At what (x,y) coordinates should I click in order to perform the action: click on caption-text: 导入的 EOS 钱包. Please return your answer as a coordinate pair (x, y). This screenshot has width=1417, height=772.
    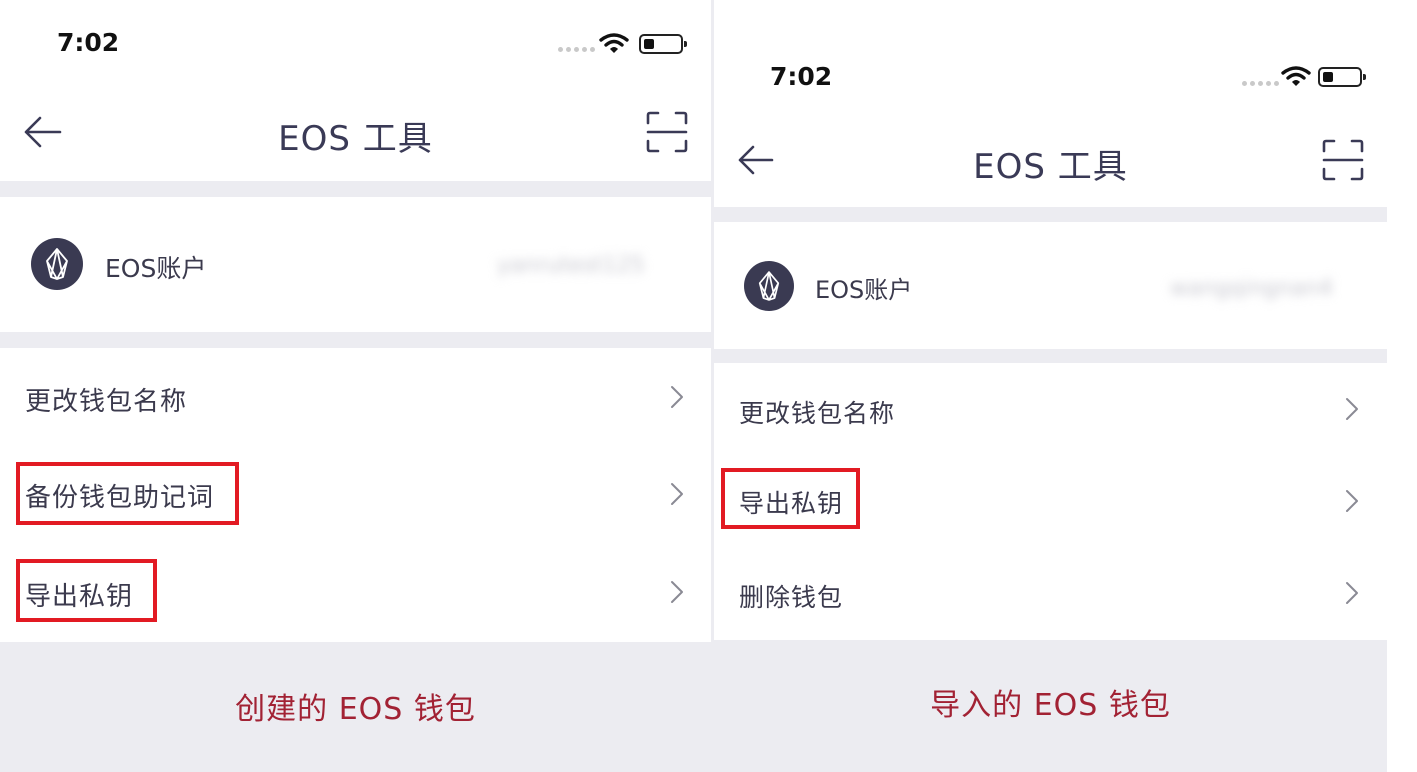
    Looking at the image, I should click on (1050, 705).